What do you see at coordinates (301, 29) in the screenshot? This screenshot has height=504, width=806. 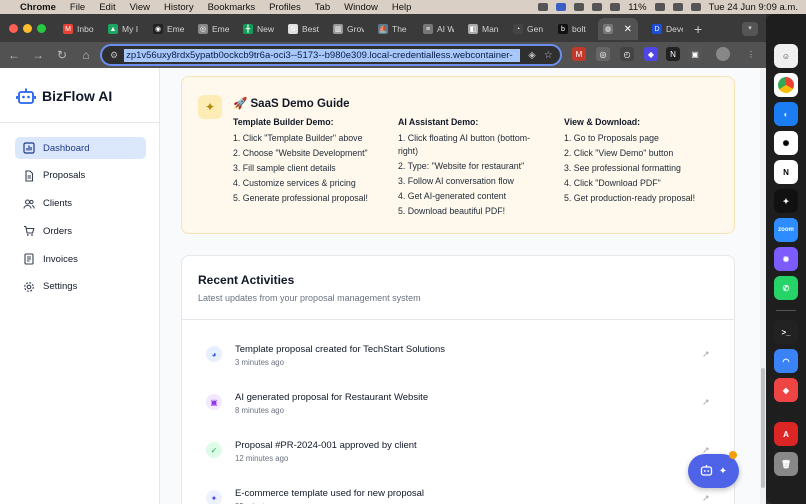 I see `browser-tab: S Best` at bounding box center [301, 29].